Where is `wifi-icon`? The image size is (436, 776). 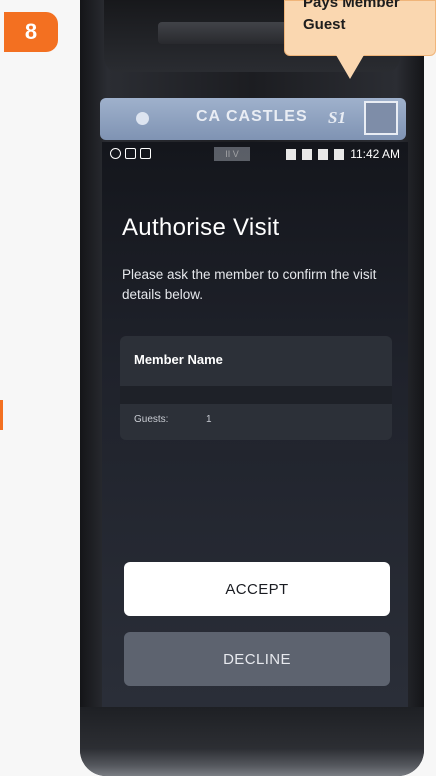 wifi-icon is located at coordinates (307, 154).